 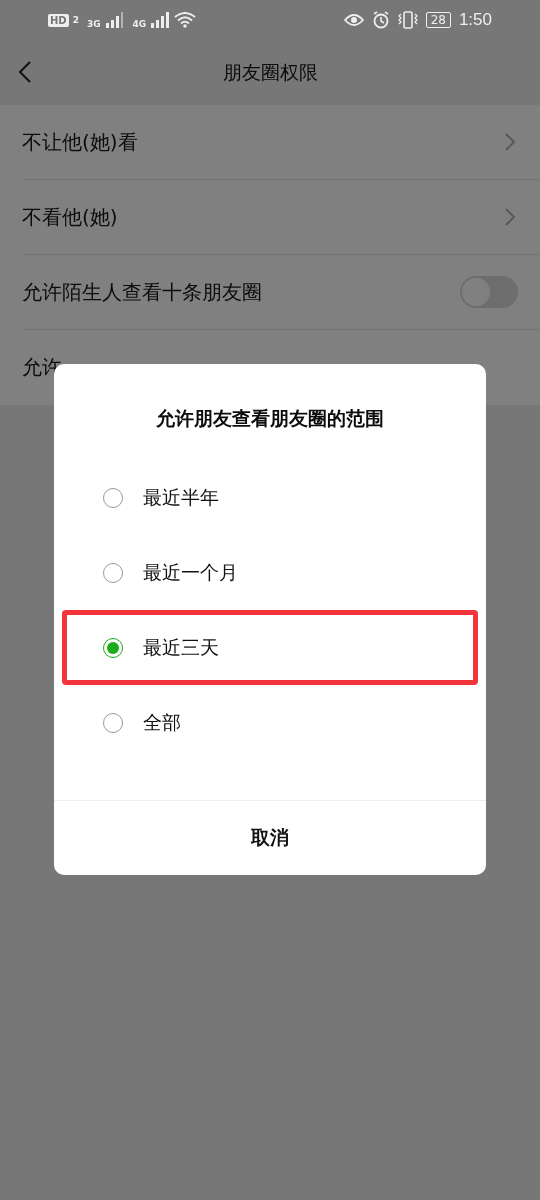 I want to click on option-label: 全部, so click(x=162, y=722).